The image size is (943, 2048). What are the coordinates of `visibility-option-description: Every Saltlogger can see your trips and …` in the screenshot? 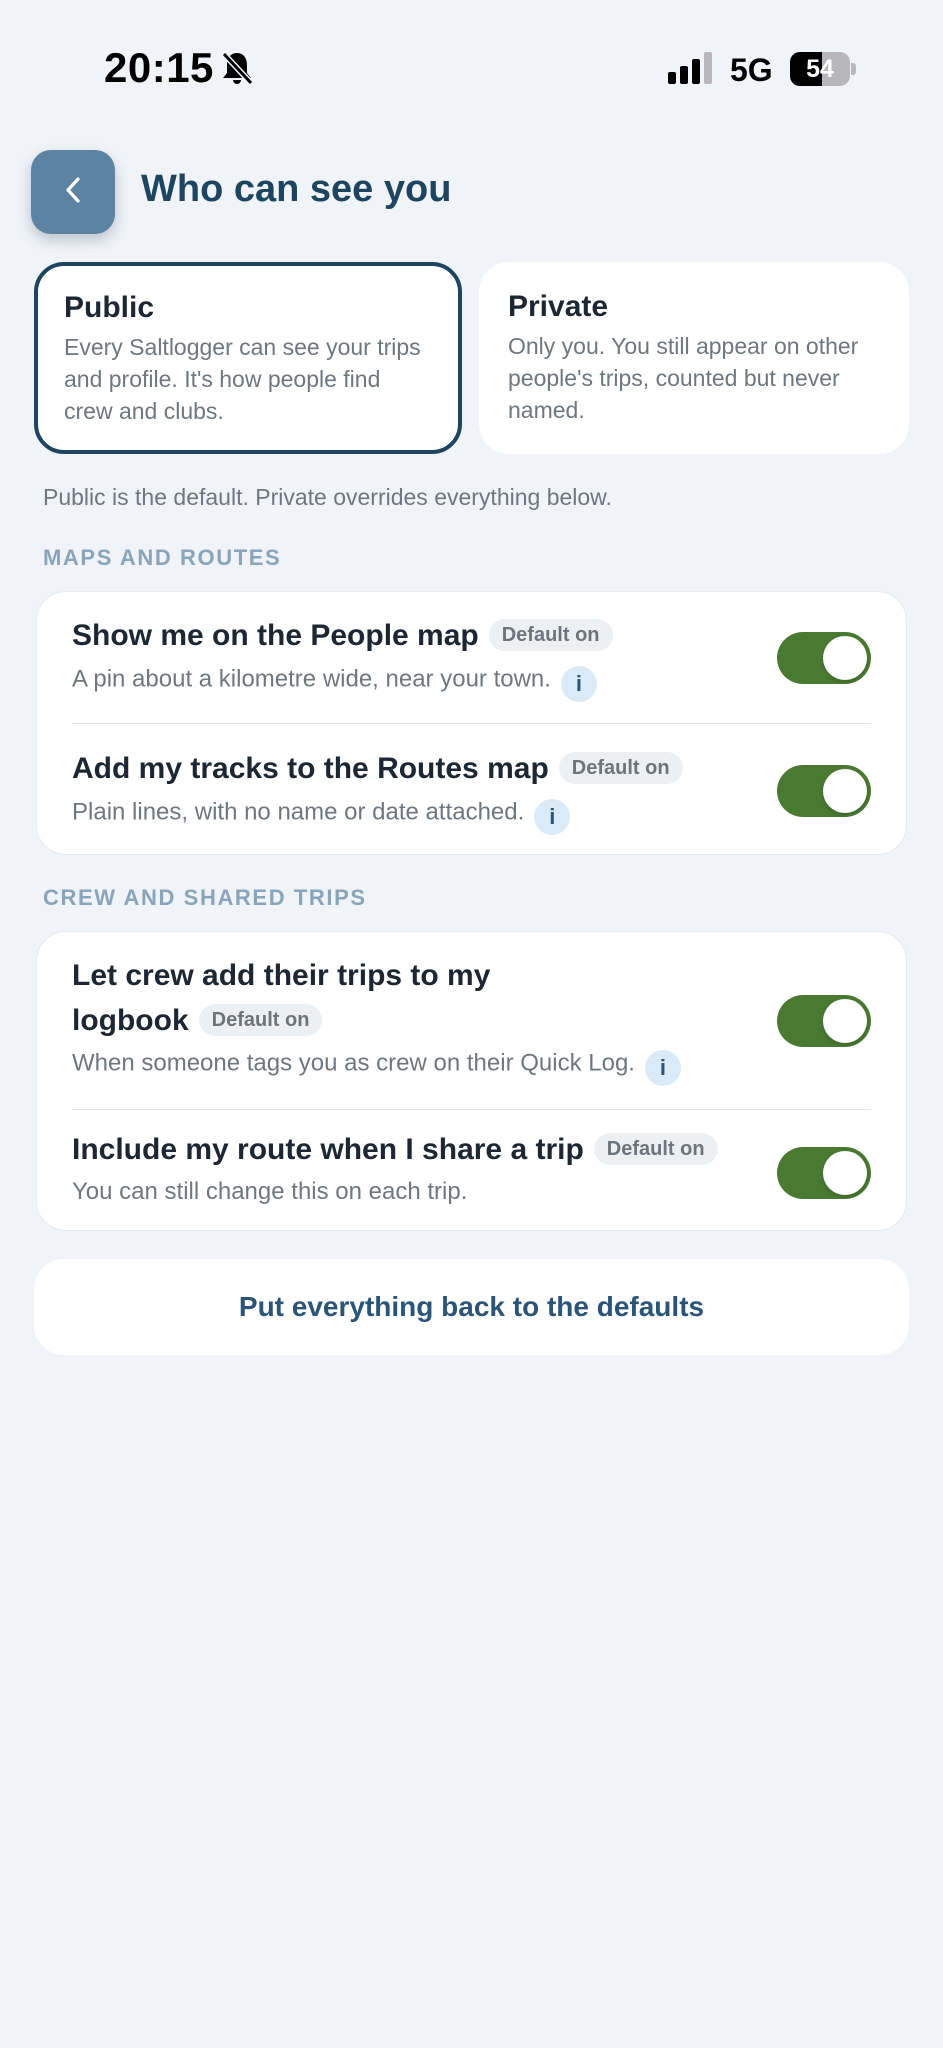 It's located at (242, 379).